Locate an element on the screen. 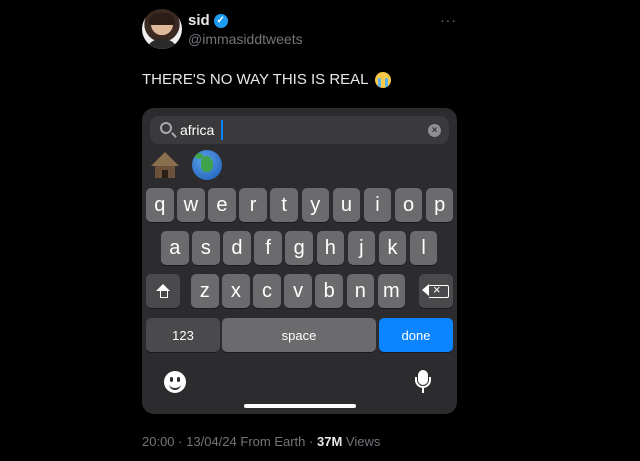  key-w: w is located at coordinates (191, 205).